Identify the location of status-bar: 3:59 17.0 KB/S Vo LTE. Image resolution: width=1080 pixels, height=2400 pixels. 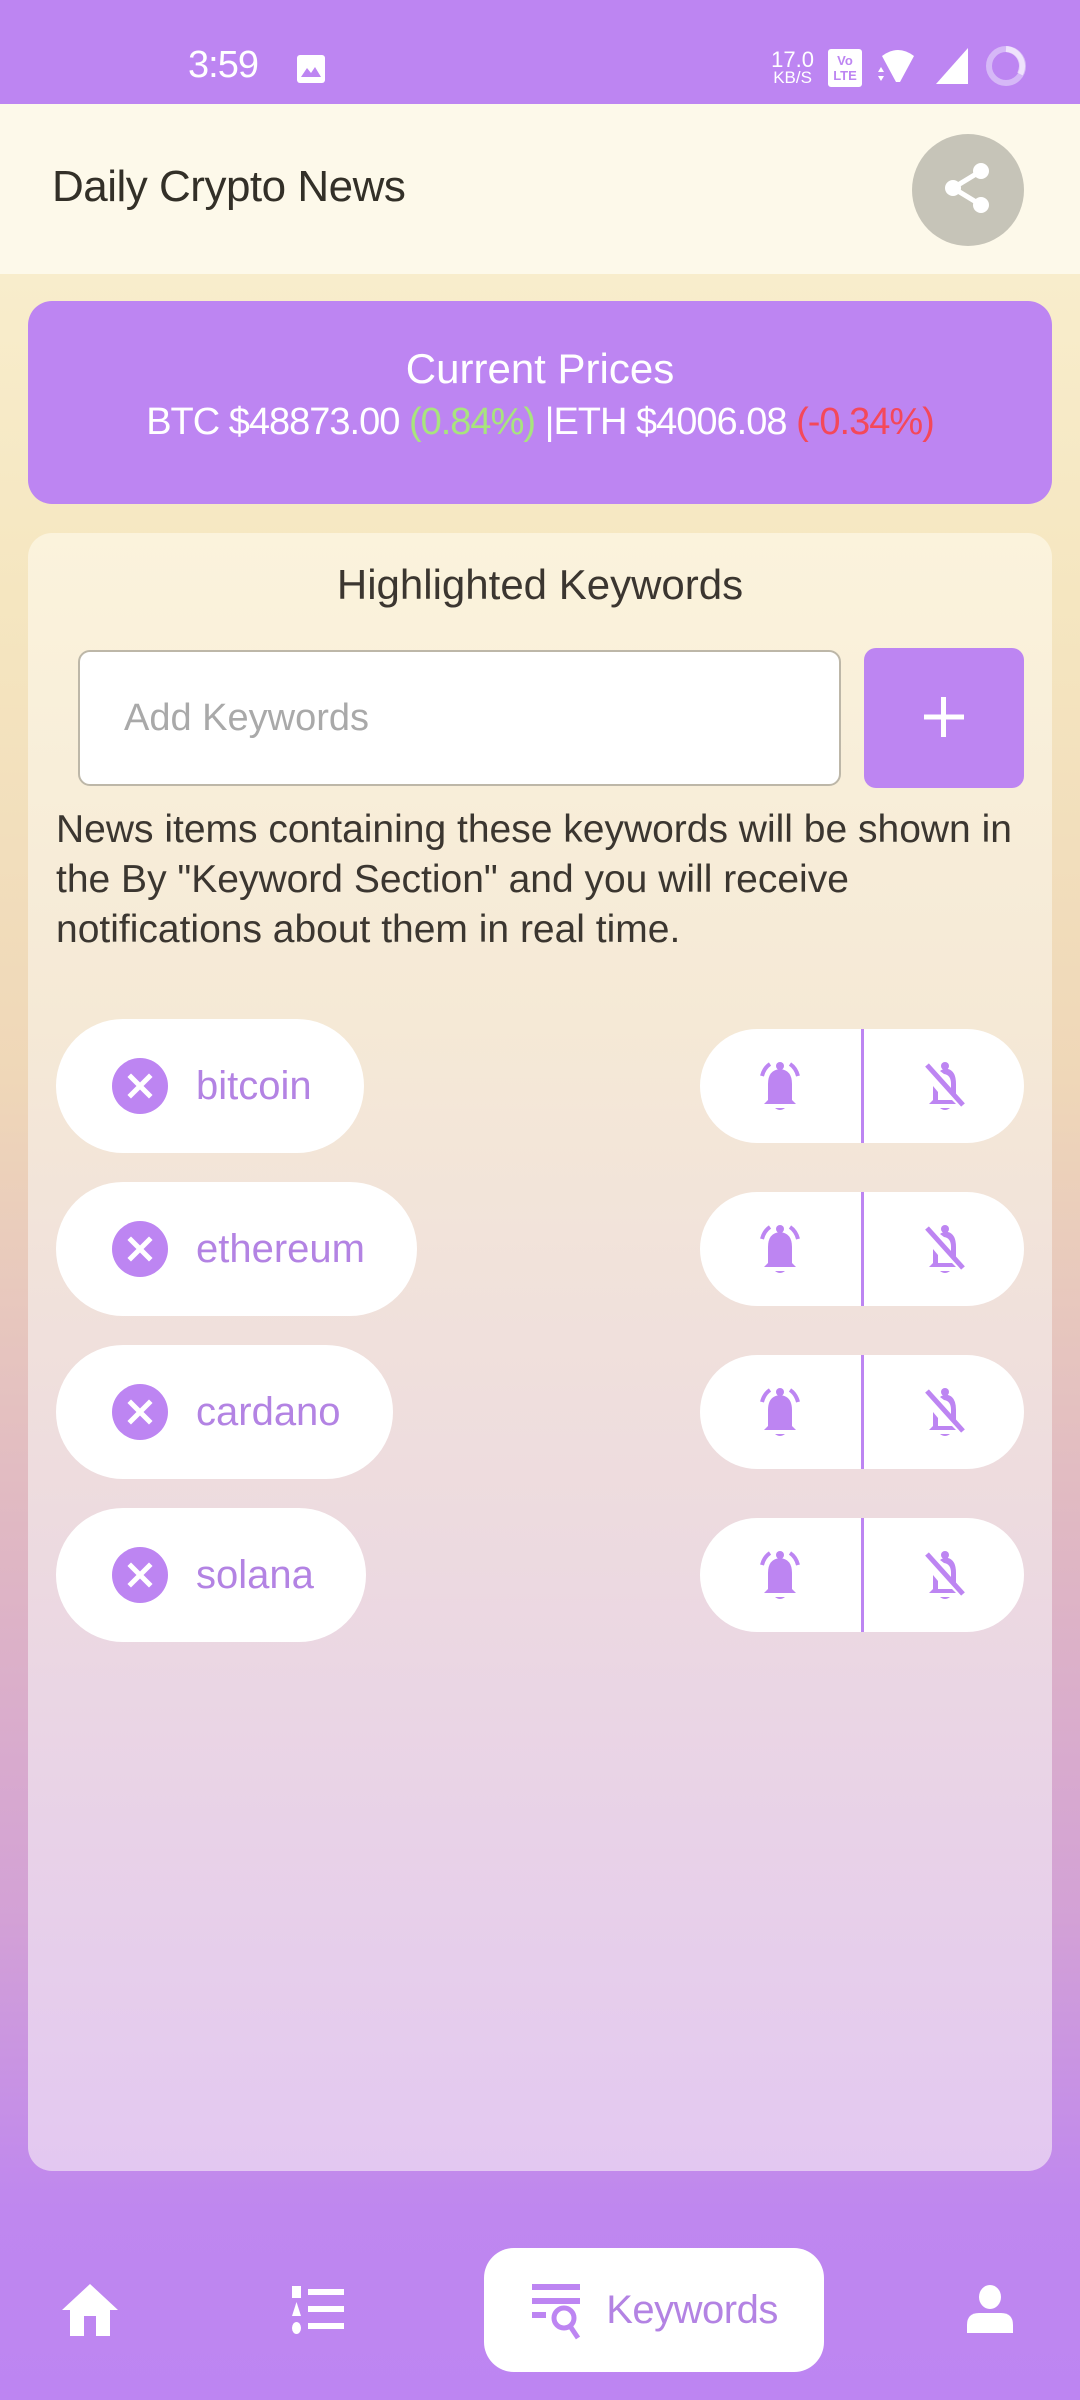
(540, 52).